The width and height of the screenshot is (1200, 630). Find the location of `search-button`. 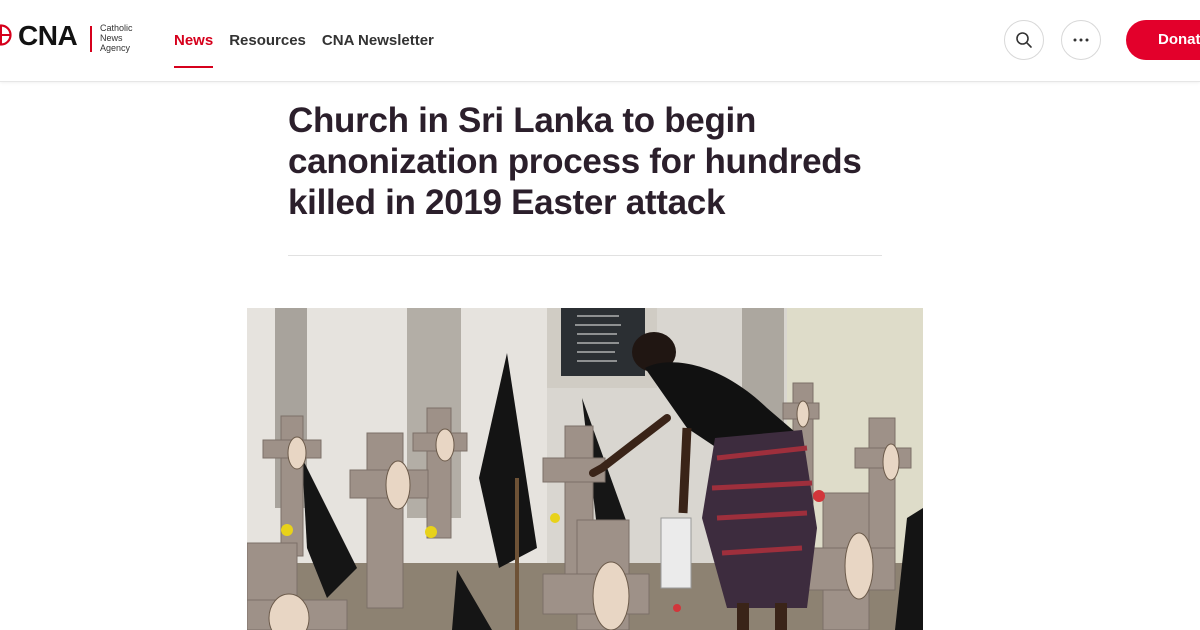

search-button is located at coordinates (1024, 40).